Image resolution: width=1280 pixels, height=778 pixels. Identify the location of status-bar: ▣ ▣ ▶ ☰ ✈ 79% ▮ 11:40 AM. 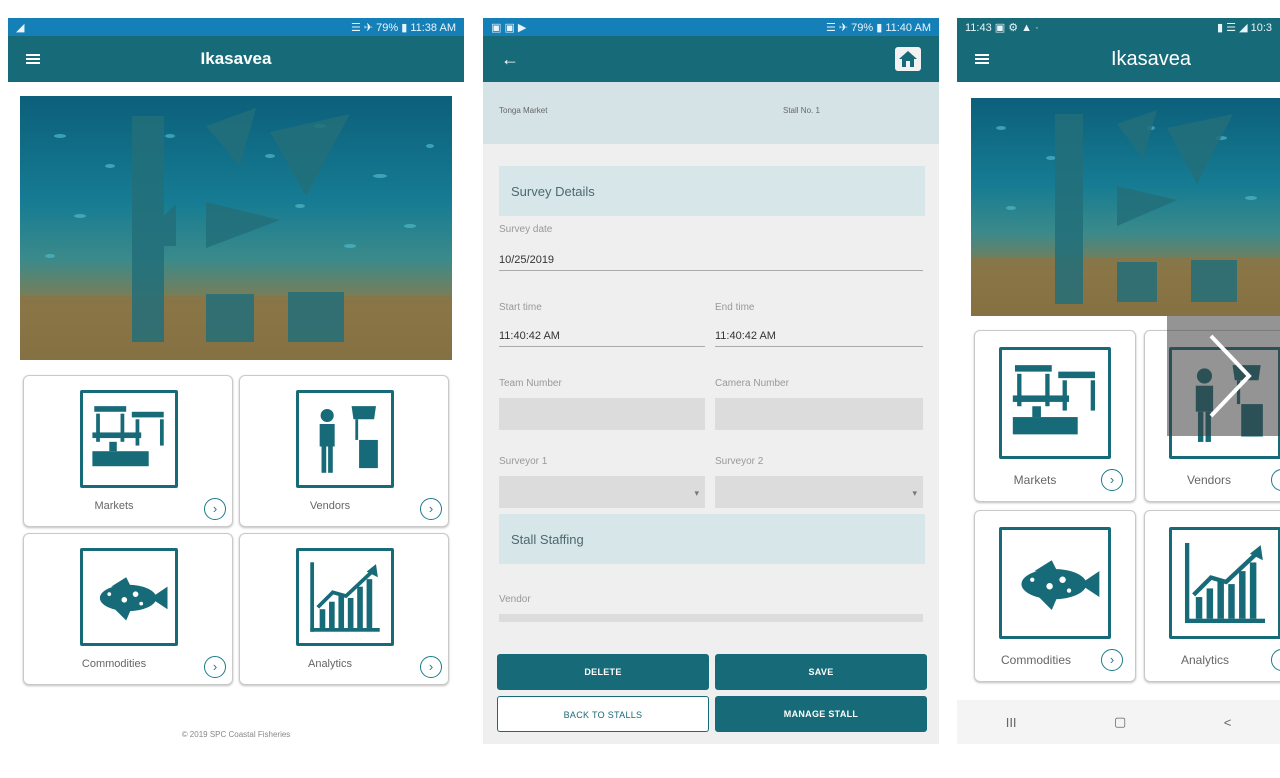
(711, 27).